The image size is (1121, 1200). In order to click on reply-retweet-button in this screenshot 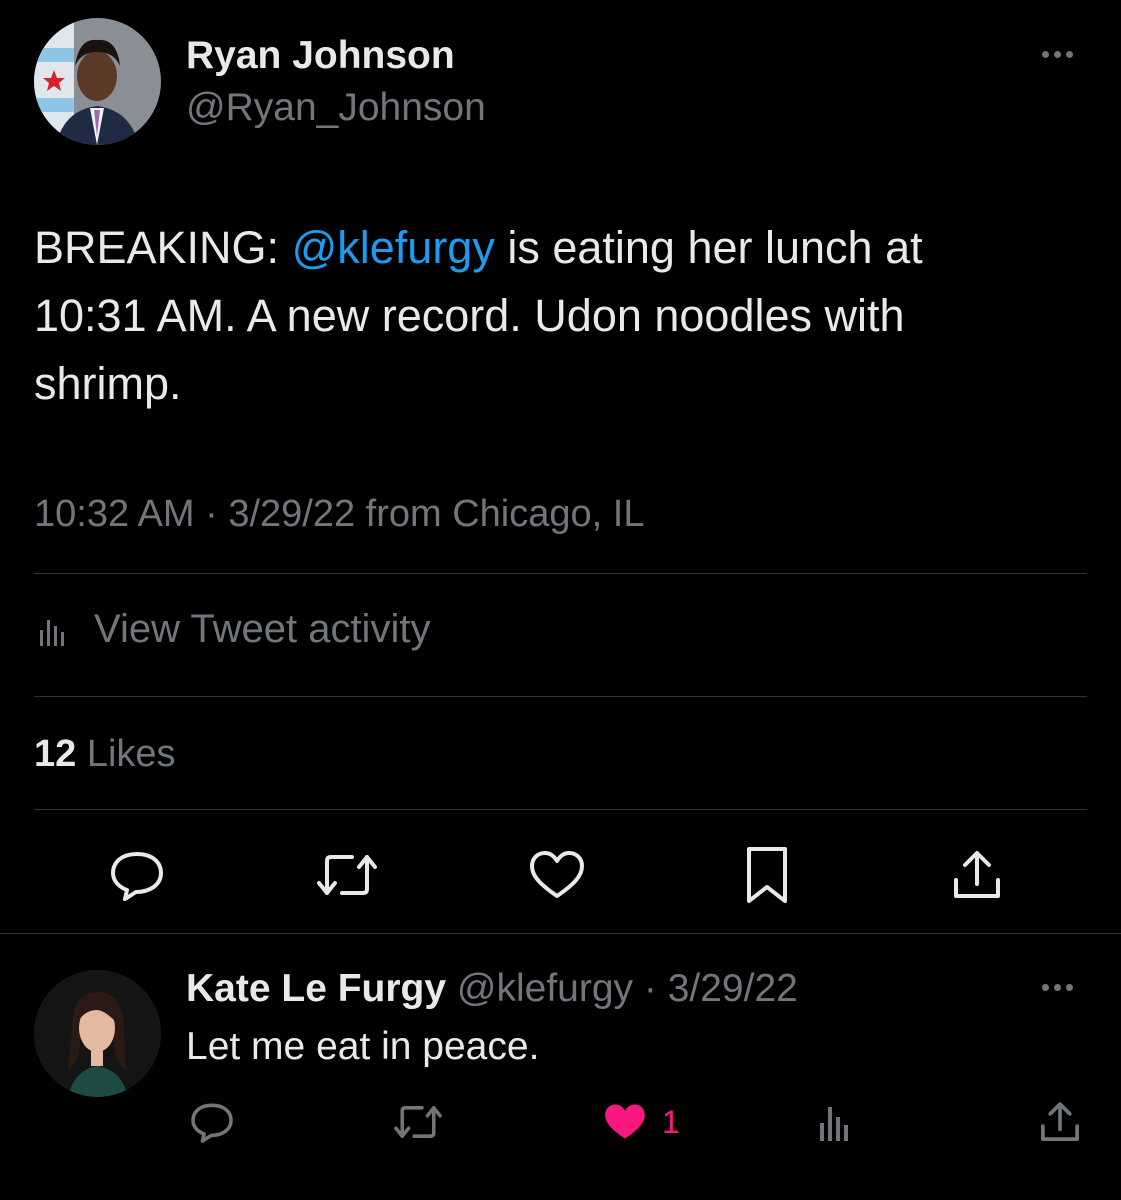, I will do `click(418, 1122)`.